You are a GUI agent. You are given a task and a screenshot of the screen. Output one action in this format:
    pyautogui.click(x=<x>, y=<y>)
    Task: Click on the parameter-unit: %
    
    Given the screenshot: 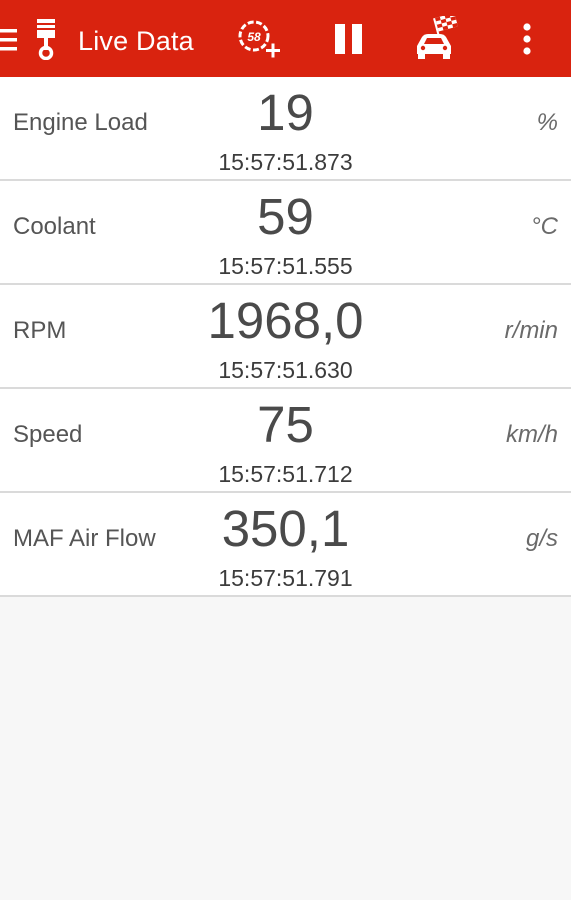 What is the action you would take?
    pyautogui.click(x=547, y=122)
    